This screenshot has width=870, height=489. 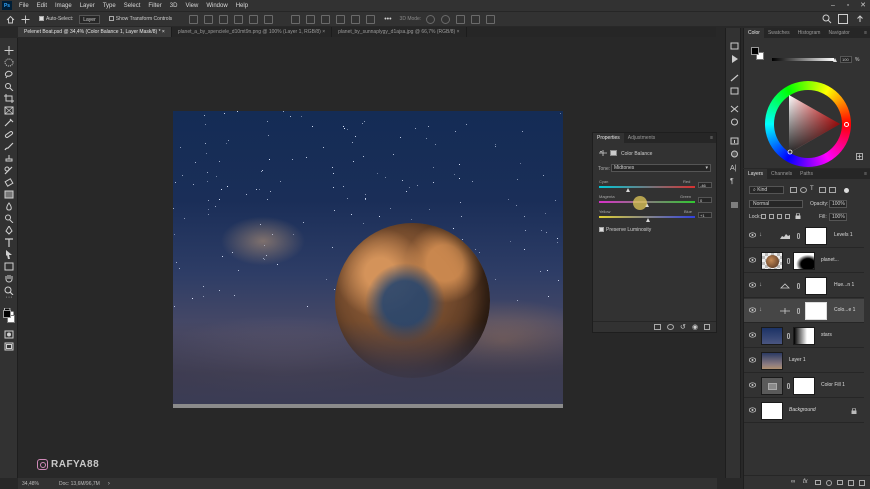 What do you see at coordinates (9, 96) in the screenshot?
I see `crop-tool-icon` at bounding box center [9, 96].